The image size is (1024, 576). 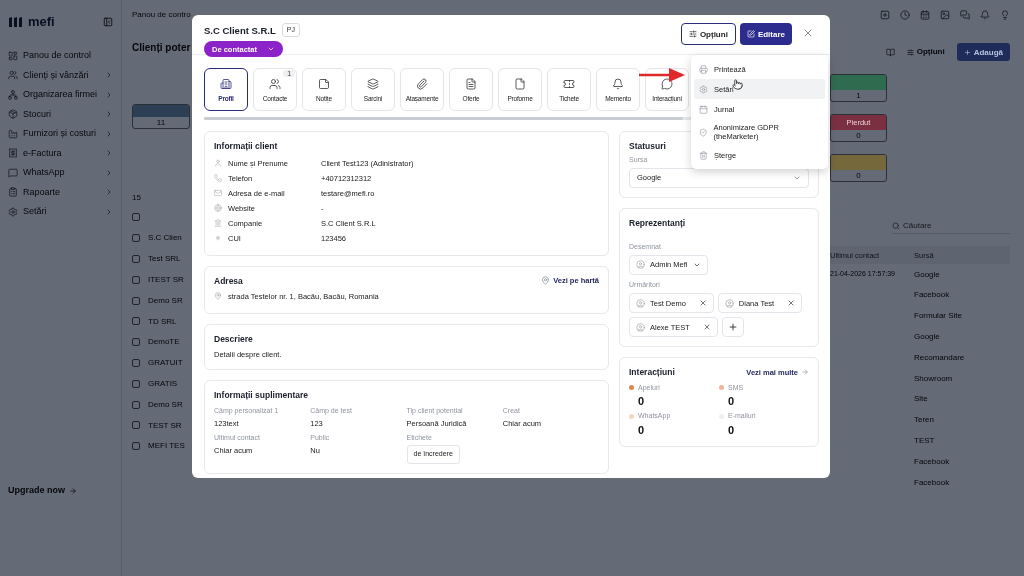 I want to click on globe-icon, so click(x=218, y=208).